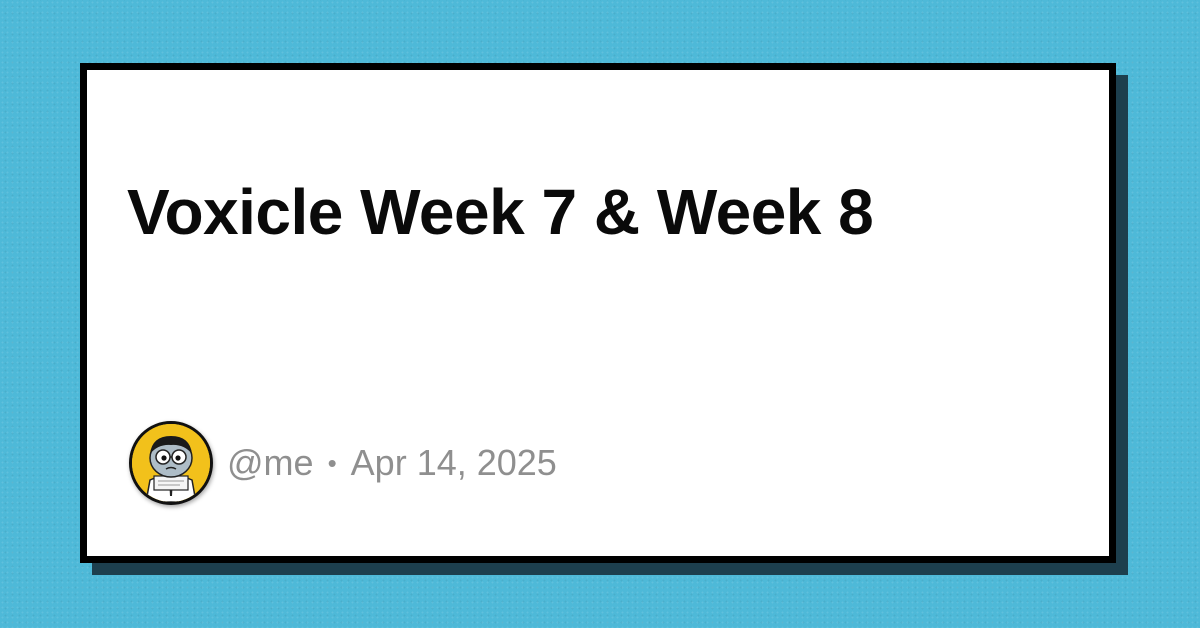  I want to click on post-meta: @me • Apr 14, 2025, so click(392, 463).